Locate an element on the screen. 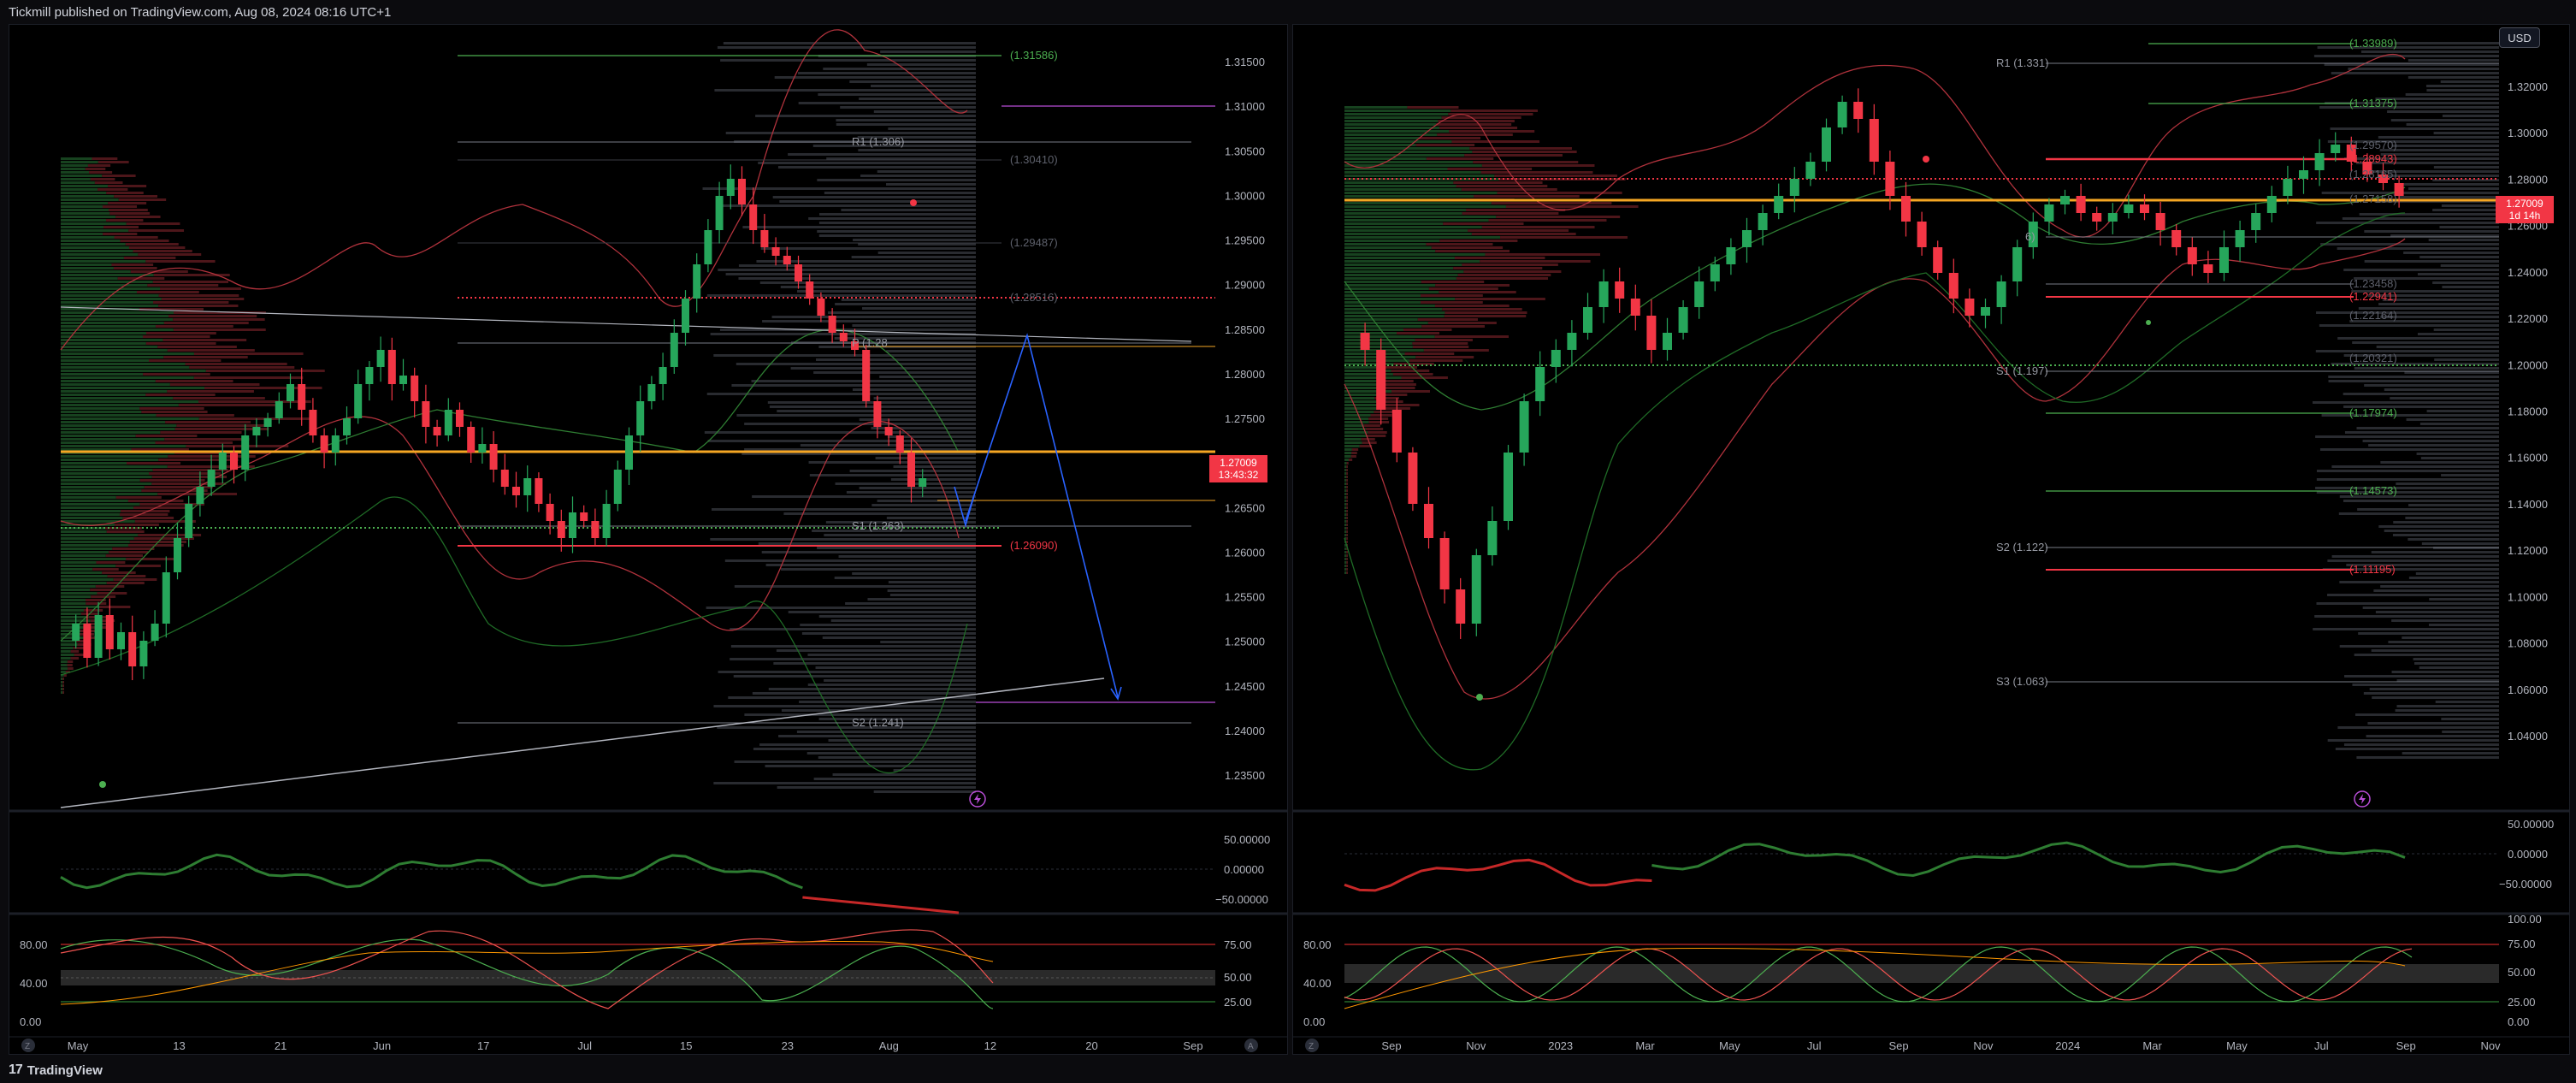  svg-text: Z is located at coordinates (1311, 1046).